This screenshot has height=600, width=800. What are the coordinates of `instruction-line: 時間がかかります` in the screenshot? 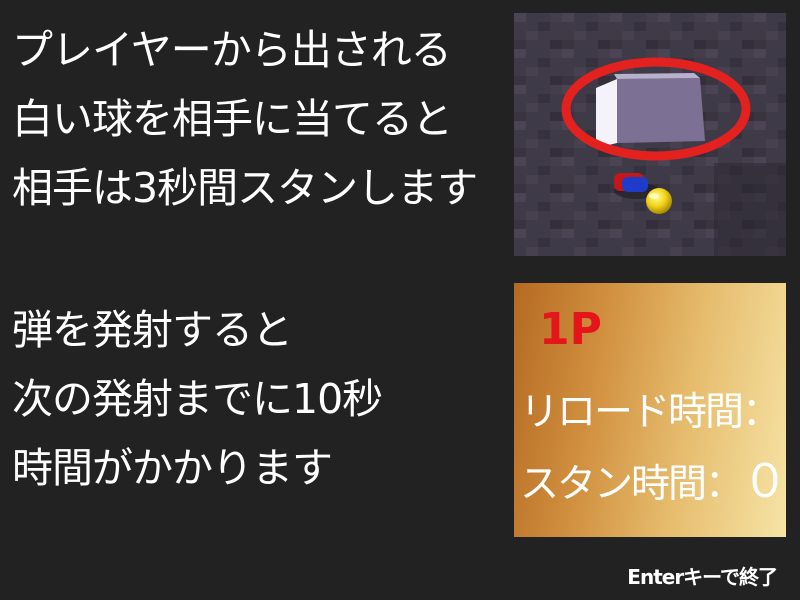 It's located at (172, 468).